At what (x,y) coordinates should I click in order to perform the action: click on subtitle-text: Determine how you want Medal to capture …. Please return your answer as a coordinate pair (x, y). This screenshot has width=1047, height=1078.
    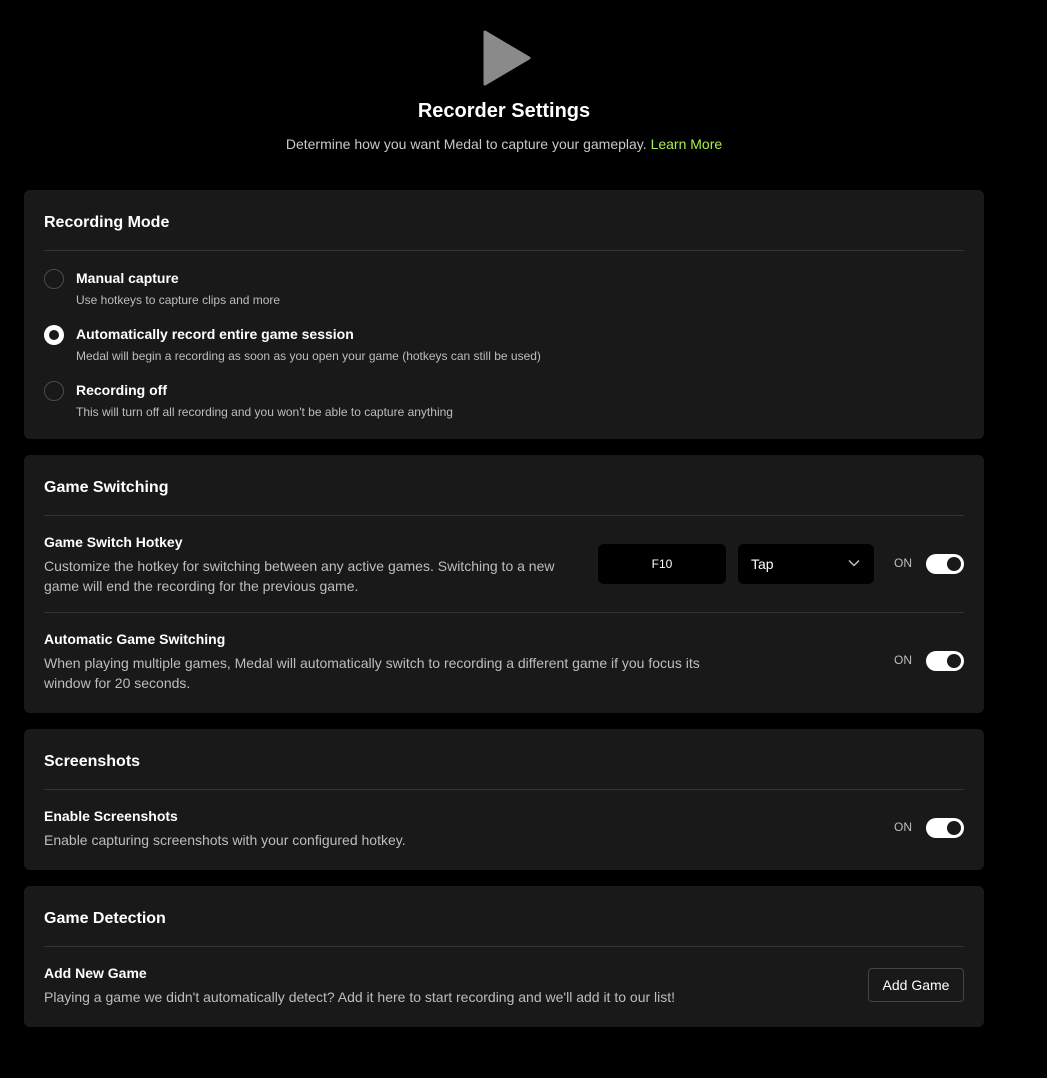
    Looking at the image, I should click on (466, 144).